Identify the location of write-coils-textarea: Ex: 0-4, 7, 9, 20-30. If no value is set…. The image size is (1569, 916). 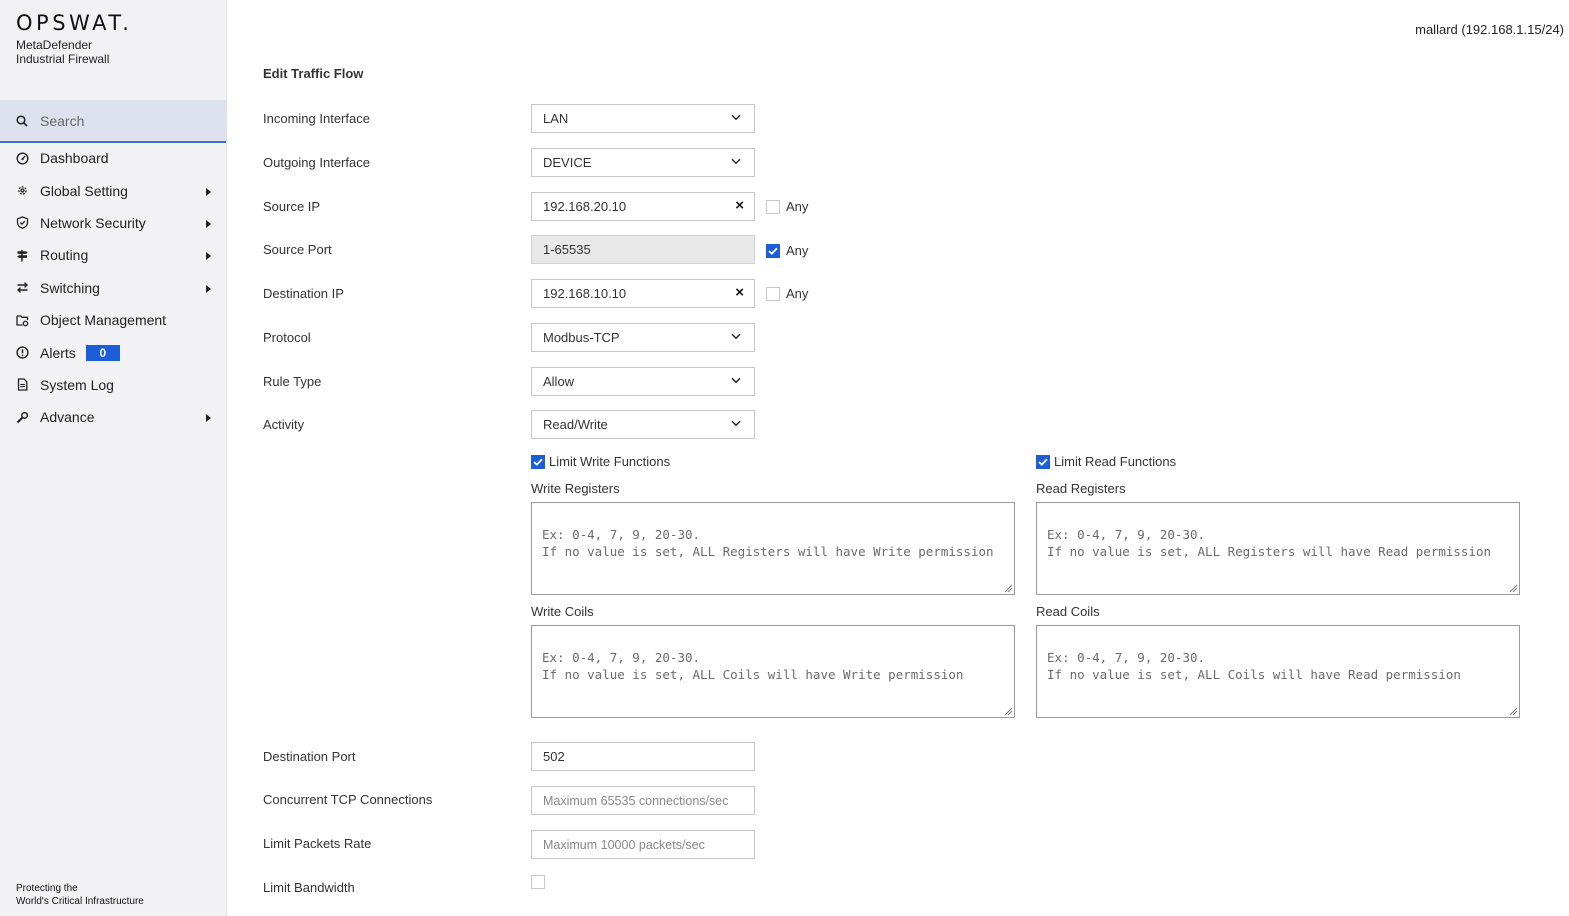
(773, 671).